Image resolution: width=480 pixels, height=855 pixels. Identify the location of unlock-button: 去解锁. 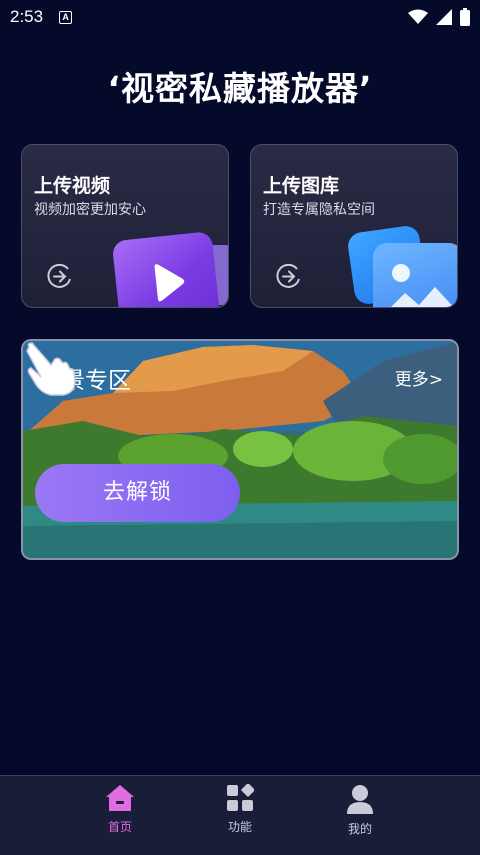
(137, 493).